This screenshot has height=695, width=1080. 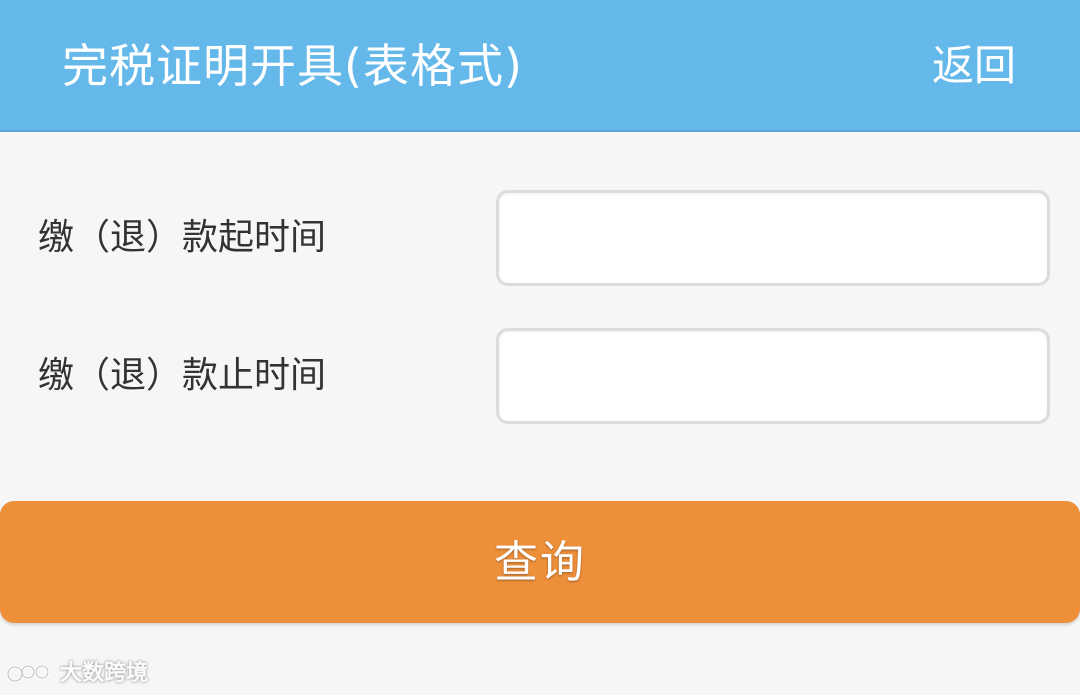 I want to click on end-time-row: 缴（退）款止时间, so click(x=540, y=376).